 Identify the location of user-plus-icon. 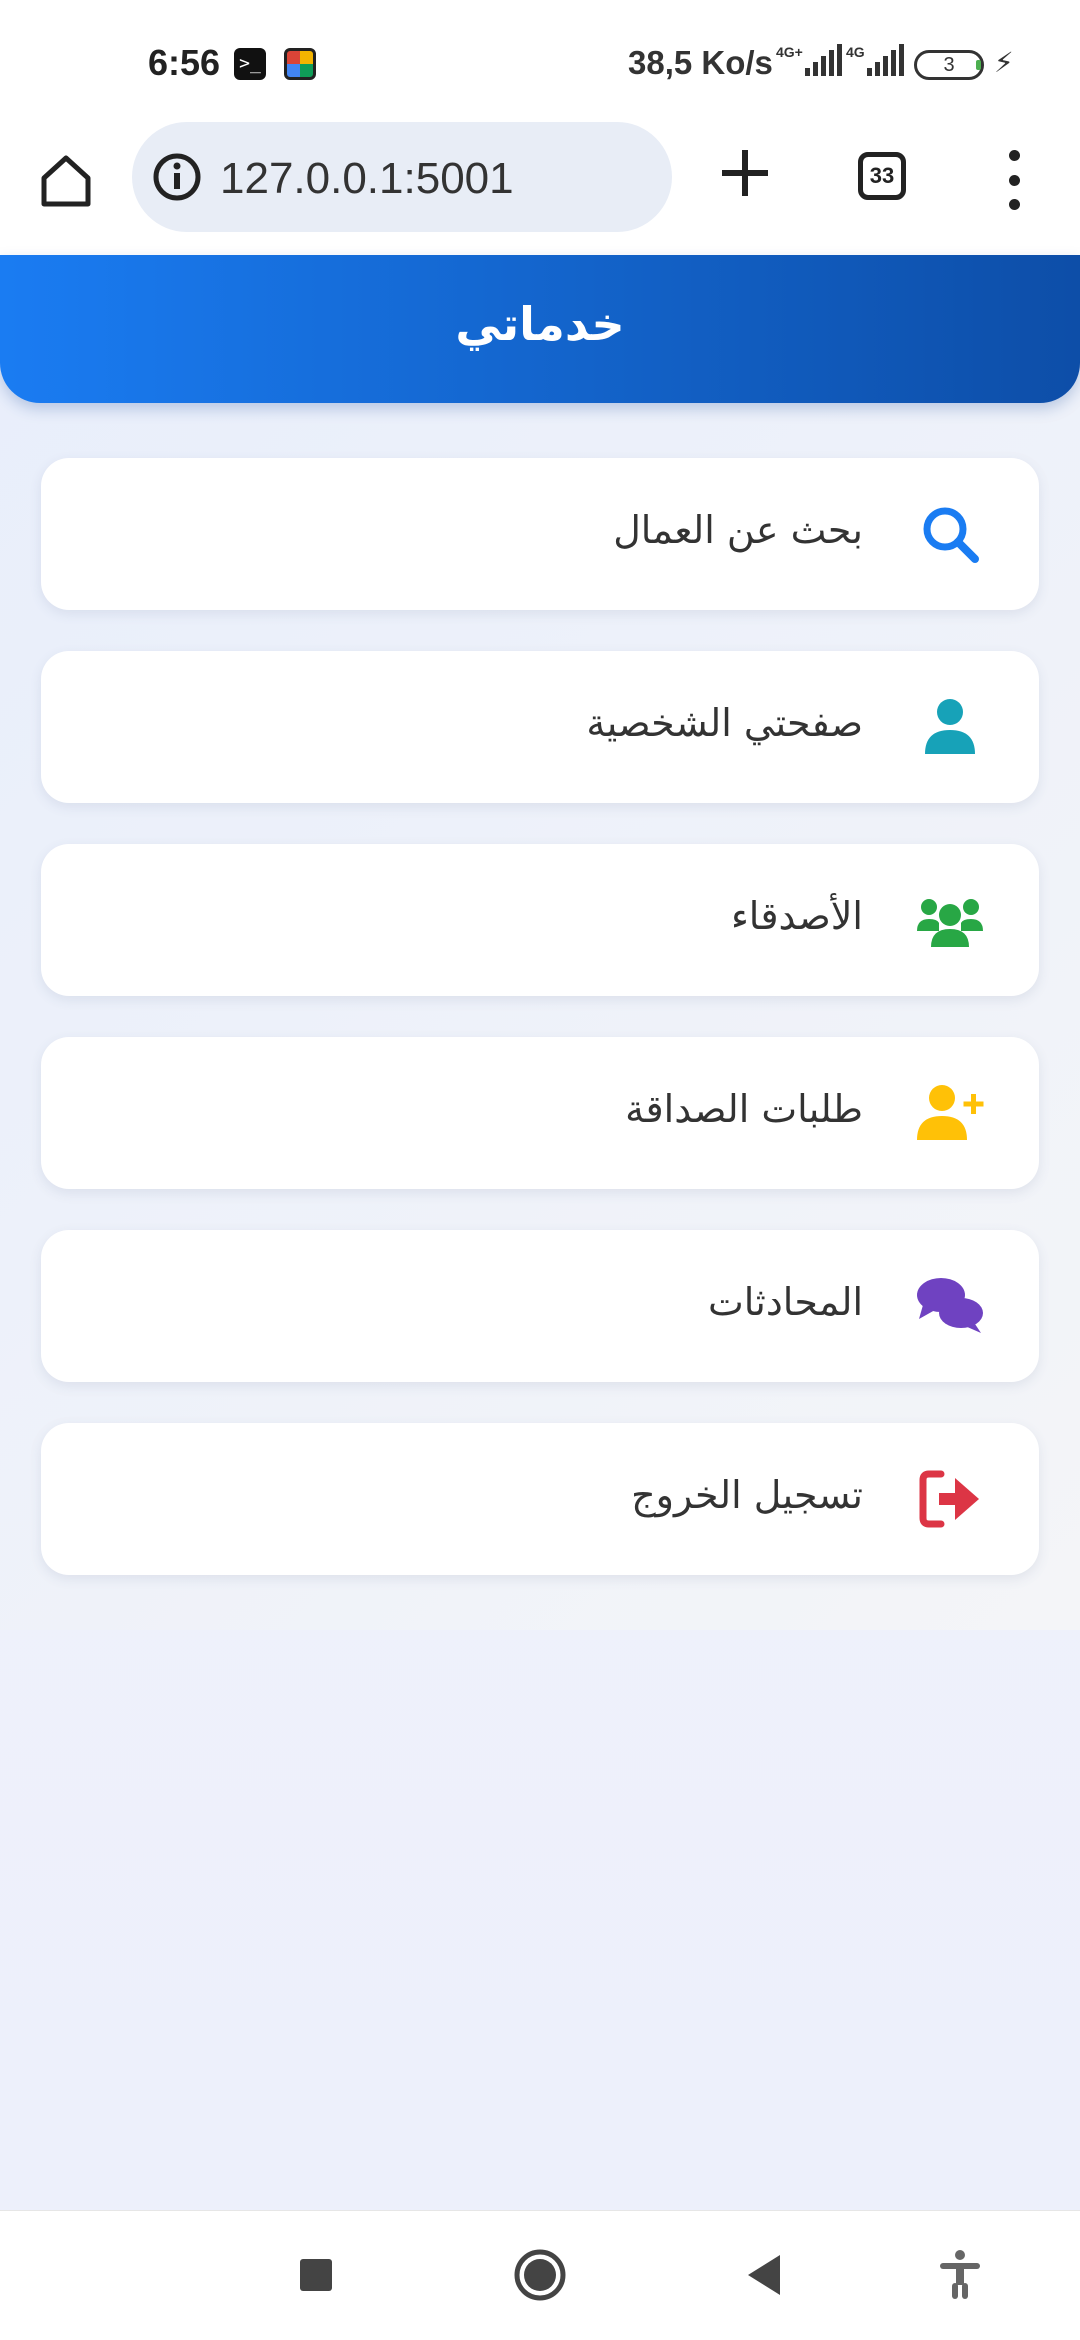
(950, 1112).